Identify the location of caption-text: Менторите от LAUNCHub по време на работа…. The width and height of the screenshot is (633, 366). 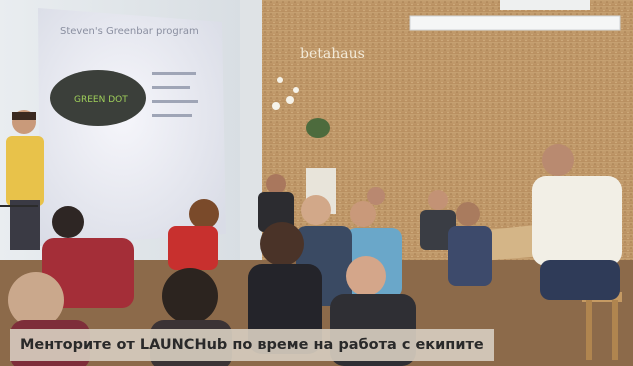
(252, 345).